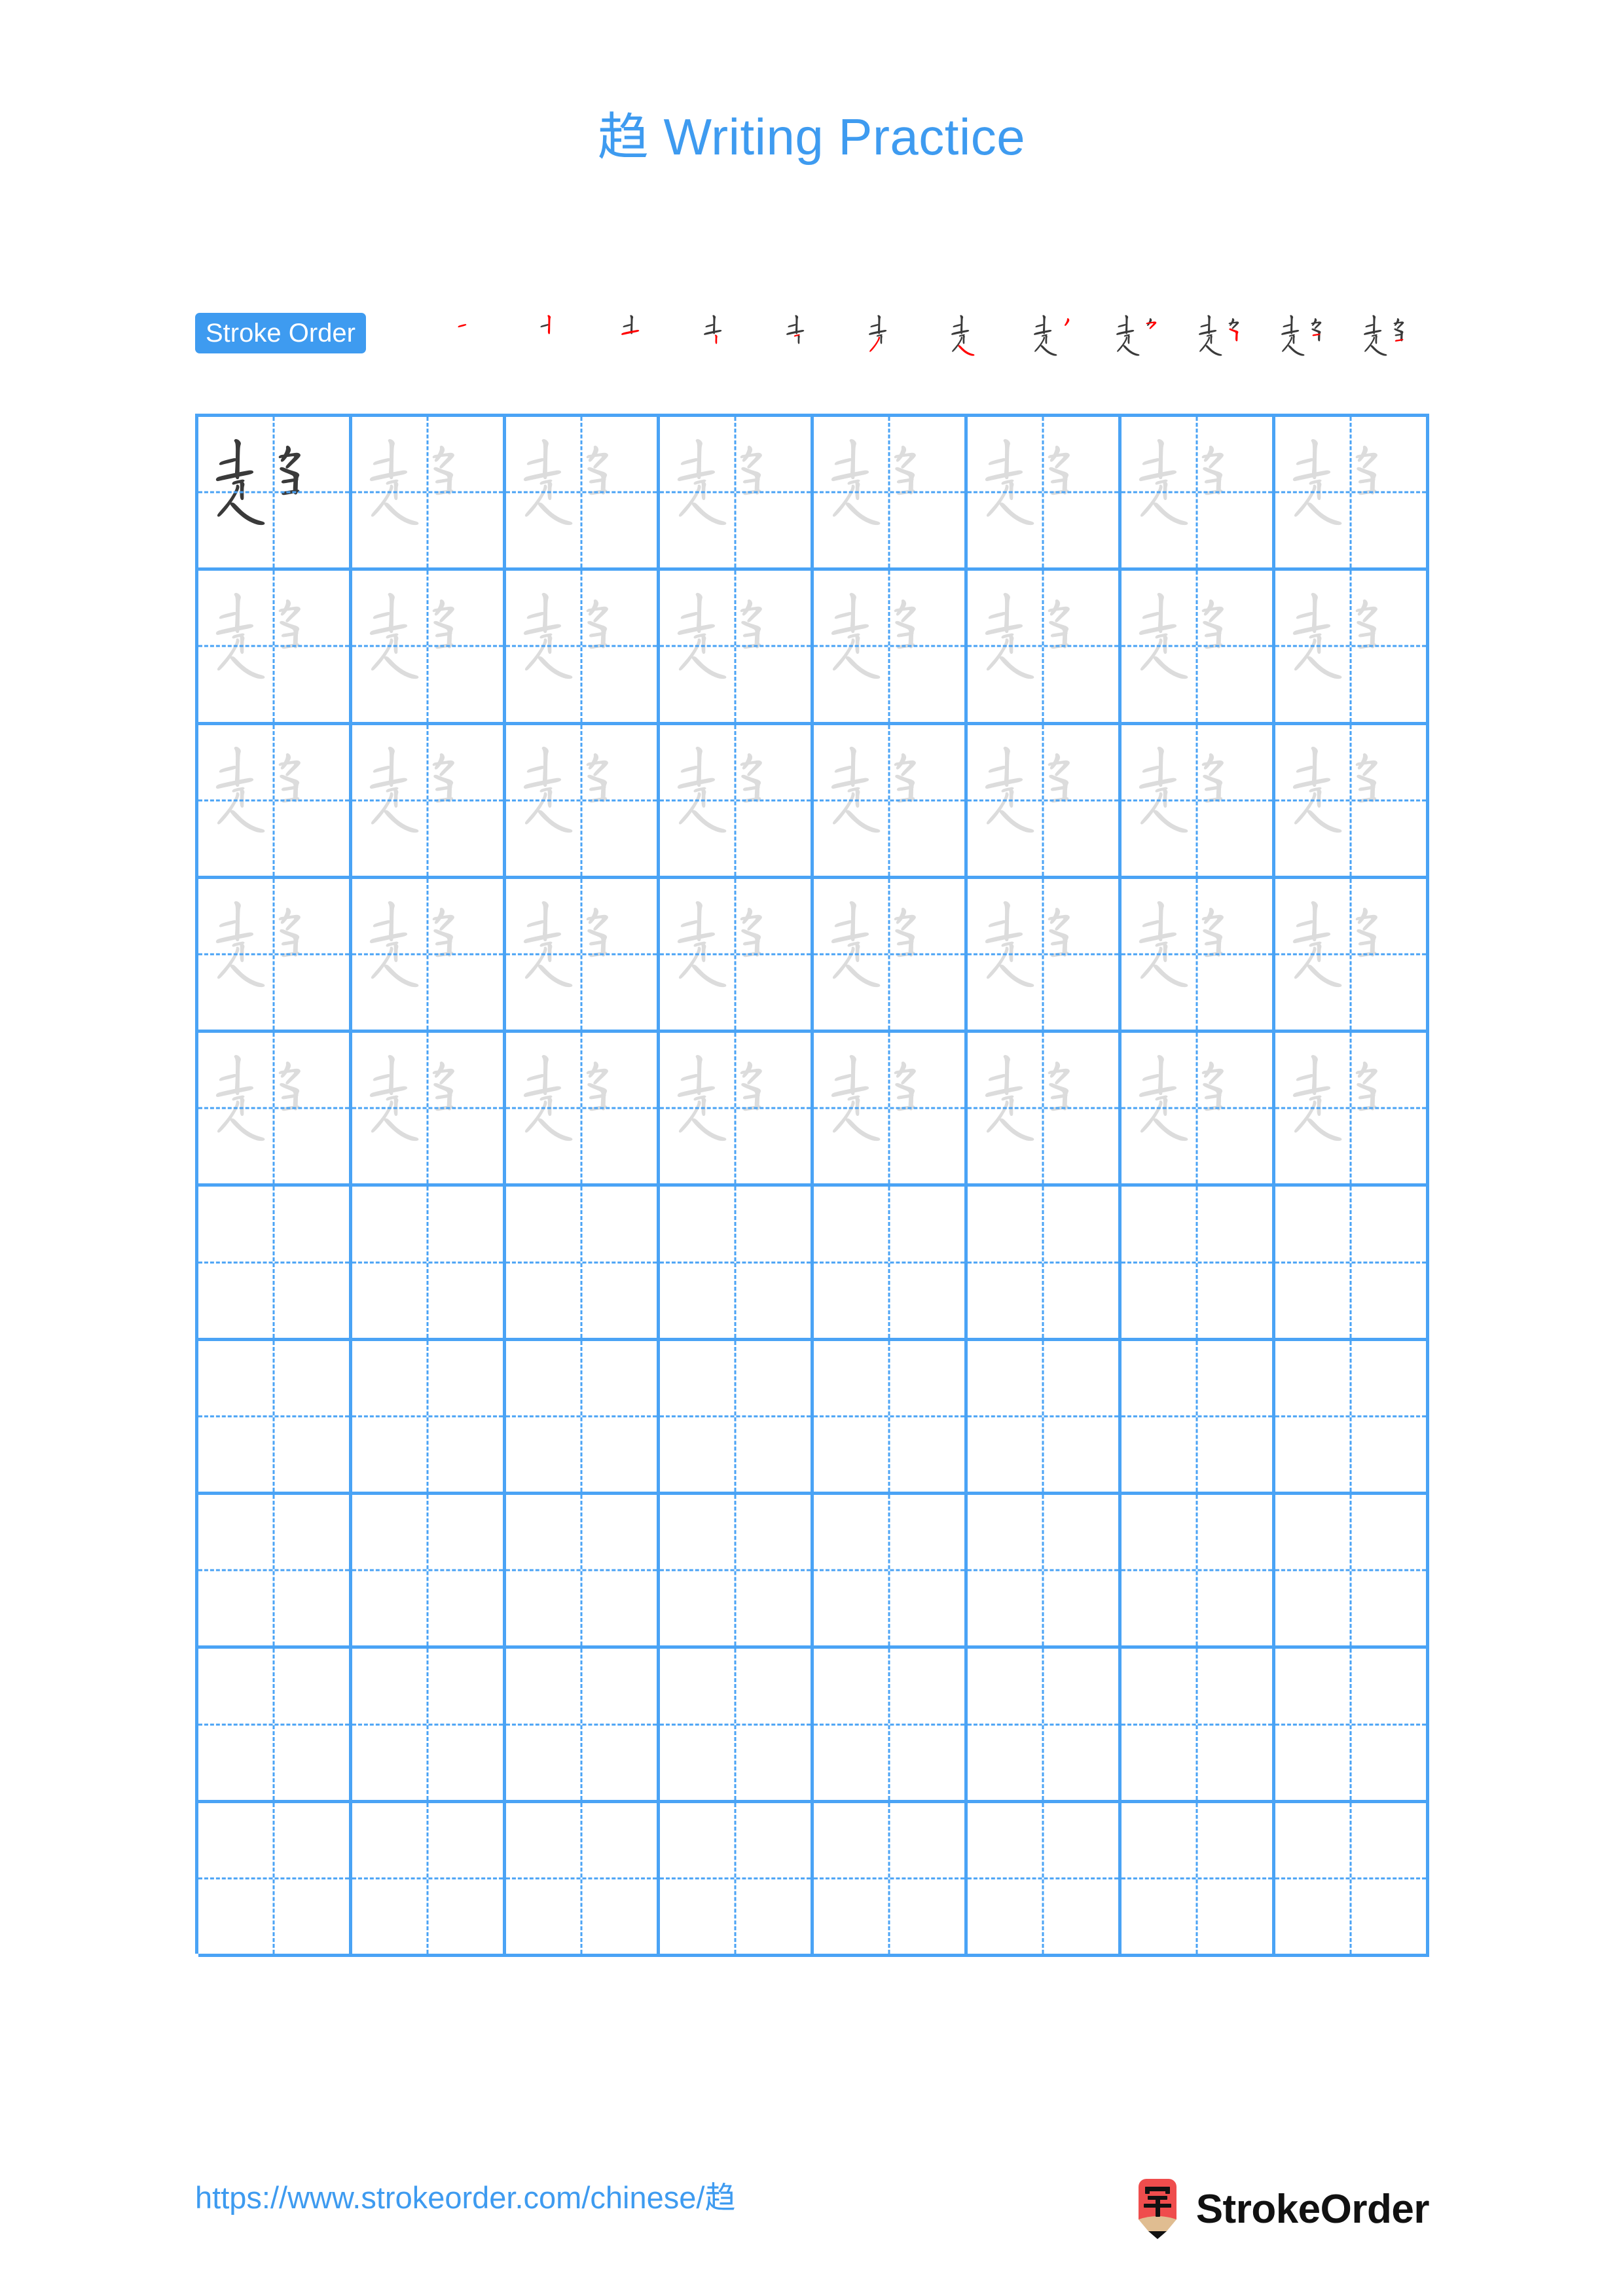  Describe the element at coordinates (1352, 1726) in the screenshot. I see `practice-cell-r9-c8` at that location.